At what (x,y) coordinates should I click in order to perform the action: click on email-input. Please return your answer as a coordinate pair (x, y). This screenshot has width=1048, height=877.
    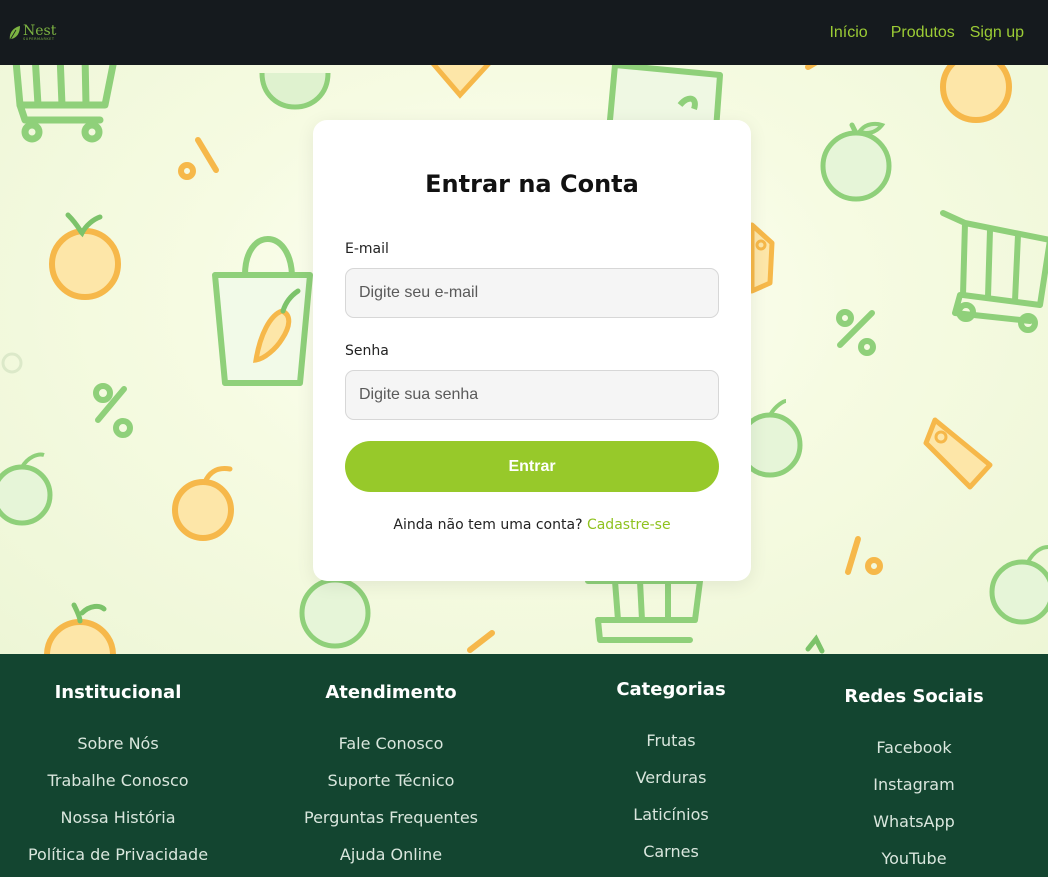
    Looking at the image, I should click on (532, 293).